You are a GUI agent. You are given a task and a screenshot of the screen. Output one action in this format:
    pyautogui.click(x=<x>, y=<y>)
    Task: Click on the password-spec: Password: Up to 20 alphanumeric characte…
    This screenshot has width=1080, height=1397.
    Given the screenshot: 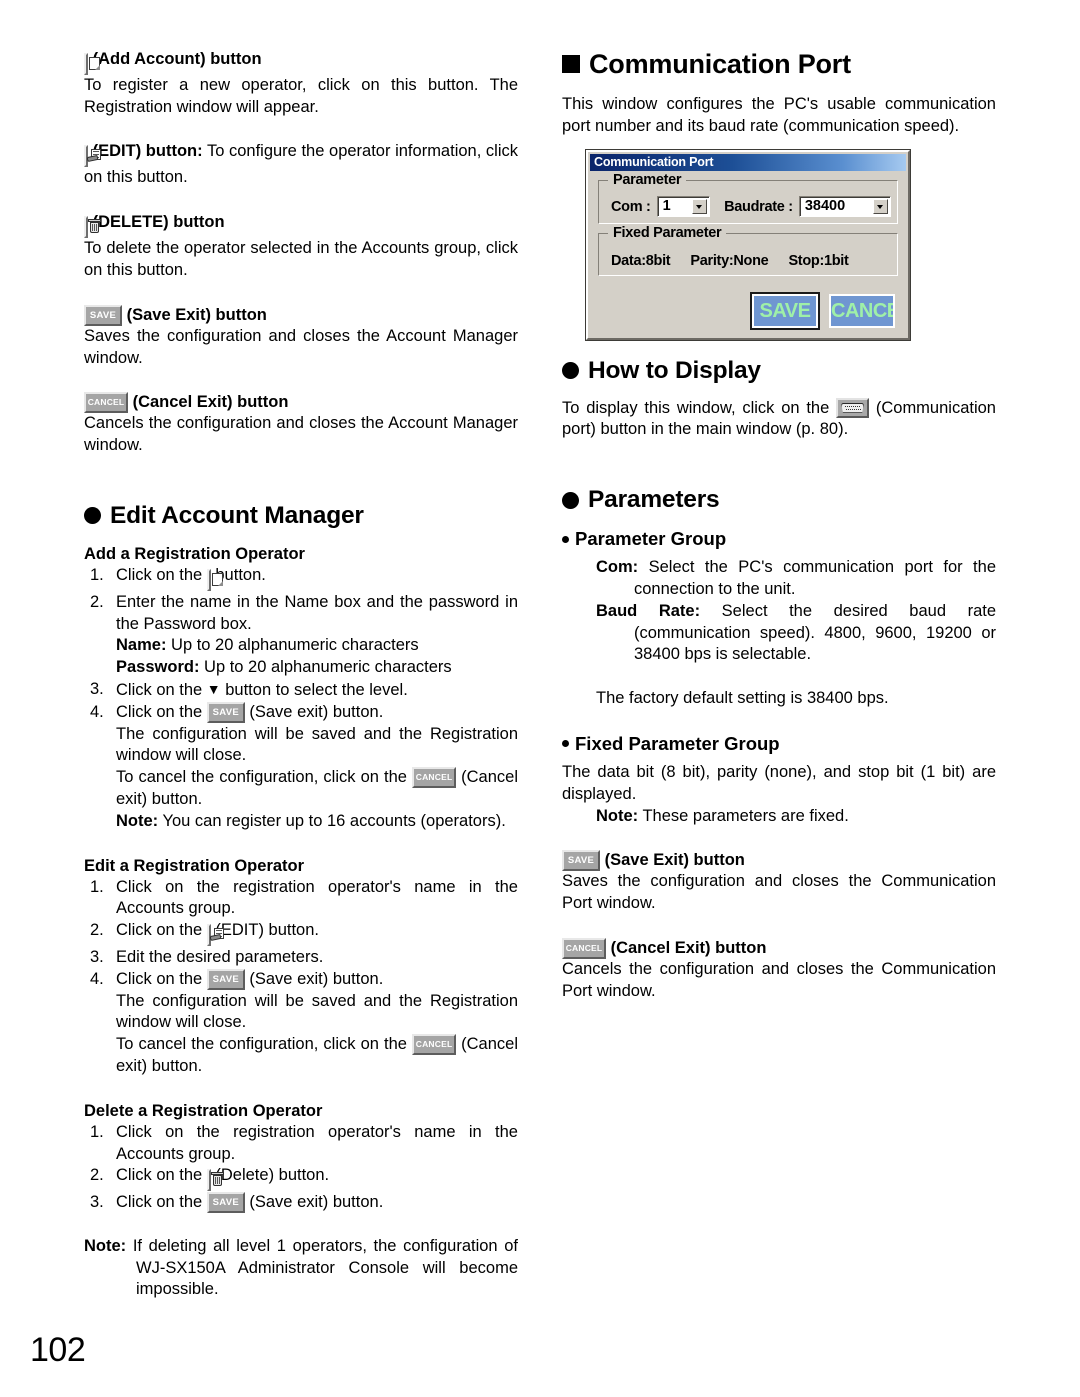 What is the action you would take?
    pyautogui.click(x=317, y=668)
    